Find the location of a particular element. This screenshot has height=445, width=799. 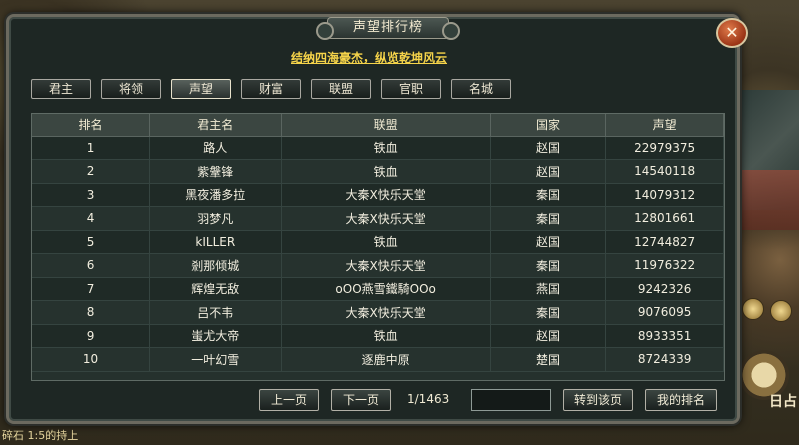

table-row: 4 羽梦凡 大秦X快乐天堂 秦国 12801661 is located at coordinates (378, 218).